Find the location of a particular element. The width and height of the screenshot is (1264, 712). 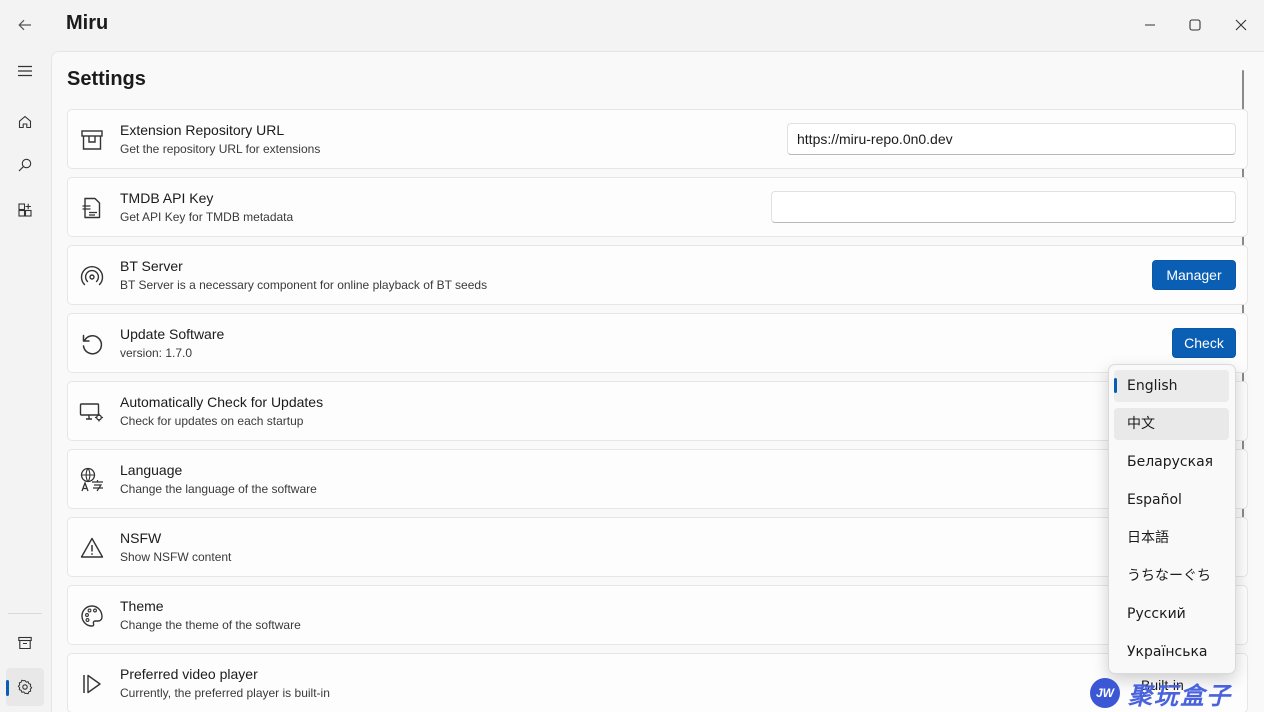

nav-extension-manager is located at coordinates (25, 643).